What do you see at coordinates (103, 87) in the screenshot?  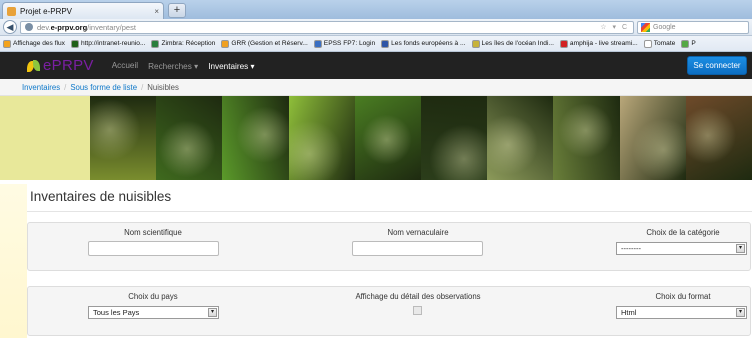 I see `breadcrumb-liste: Sous forme de liste` at bounding box center [103, 87].